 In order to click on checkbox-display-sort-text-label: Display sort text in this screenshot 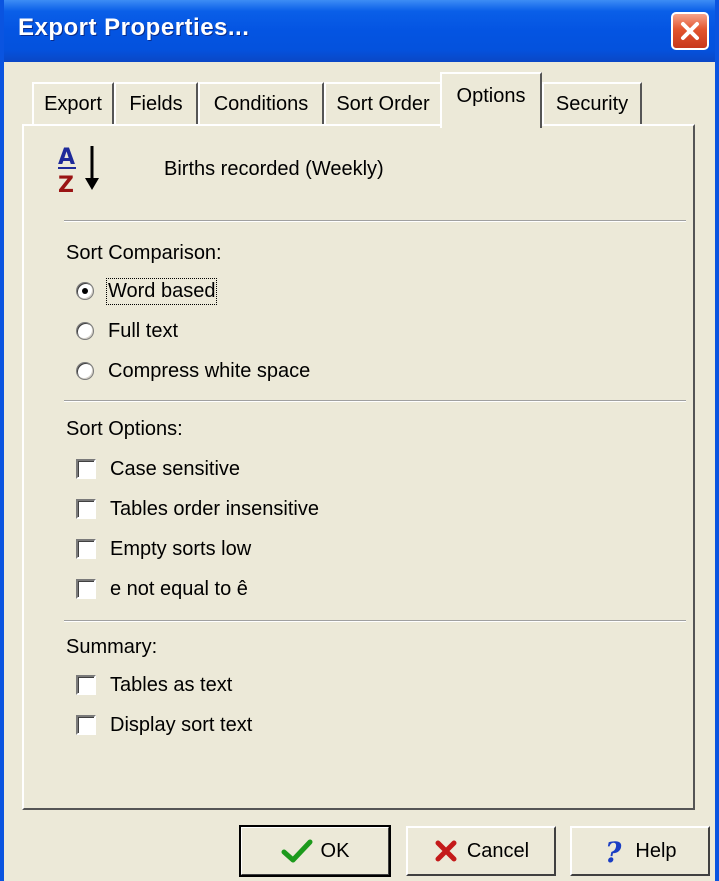, I will do `click(181, 724)`.